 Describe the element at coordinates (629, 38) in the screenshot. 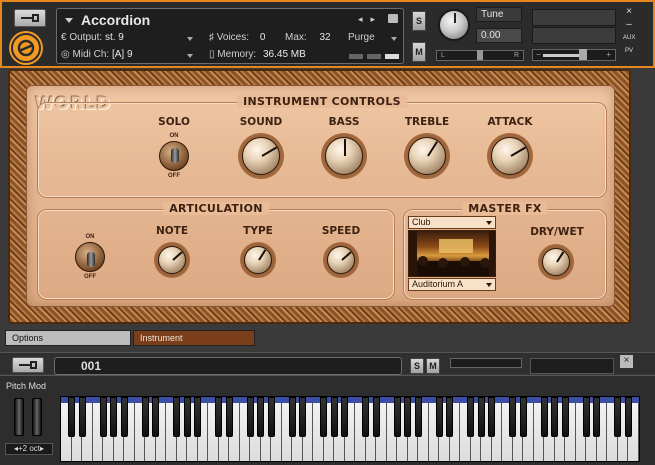

I see `aux-button: AUX` at that location.